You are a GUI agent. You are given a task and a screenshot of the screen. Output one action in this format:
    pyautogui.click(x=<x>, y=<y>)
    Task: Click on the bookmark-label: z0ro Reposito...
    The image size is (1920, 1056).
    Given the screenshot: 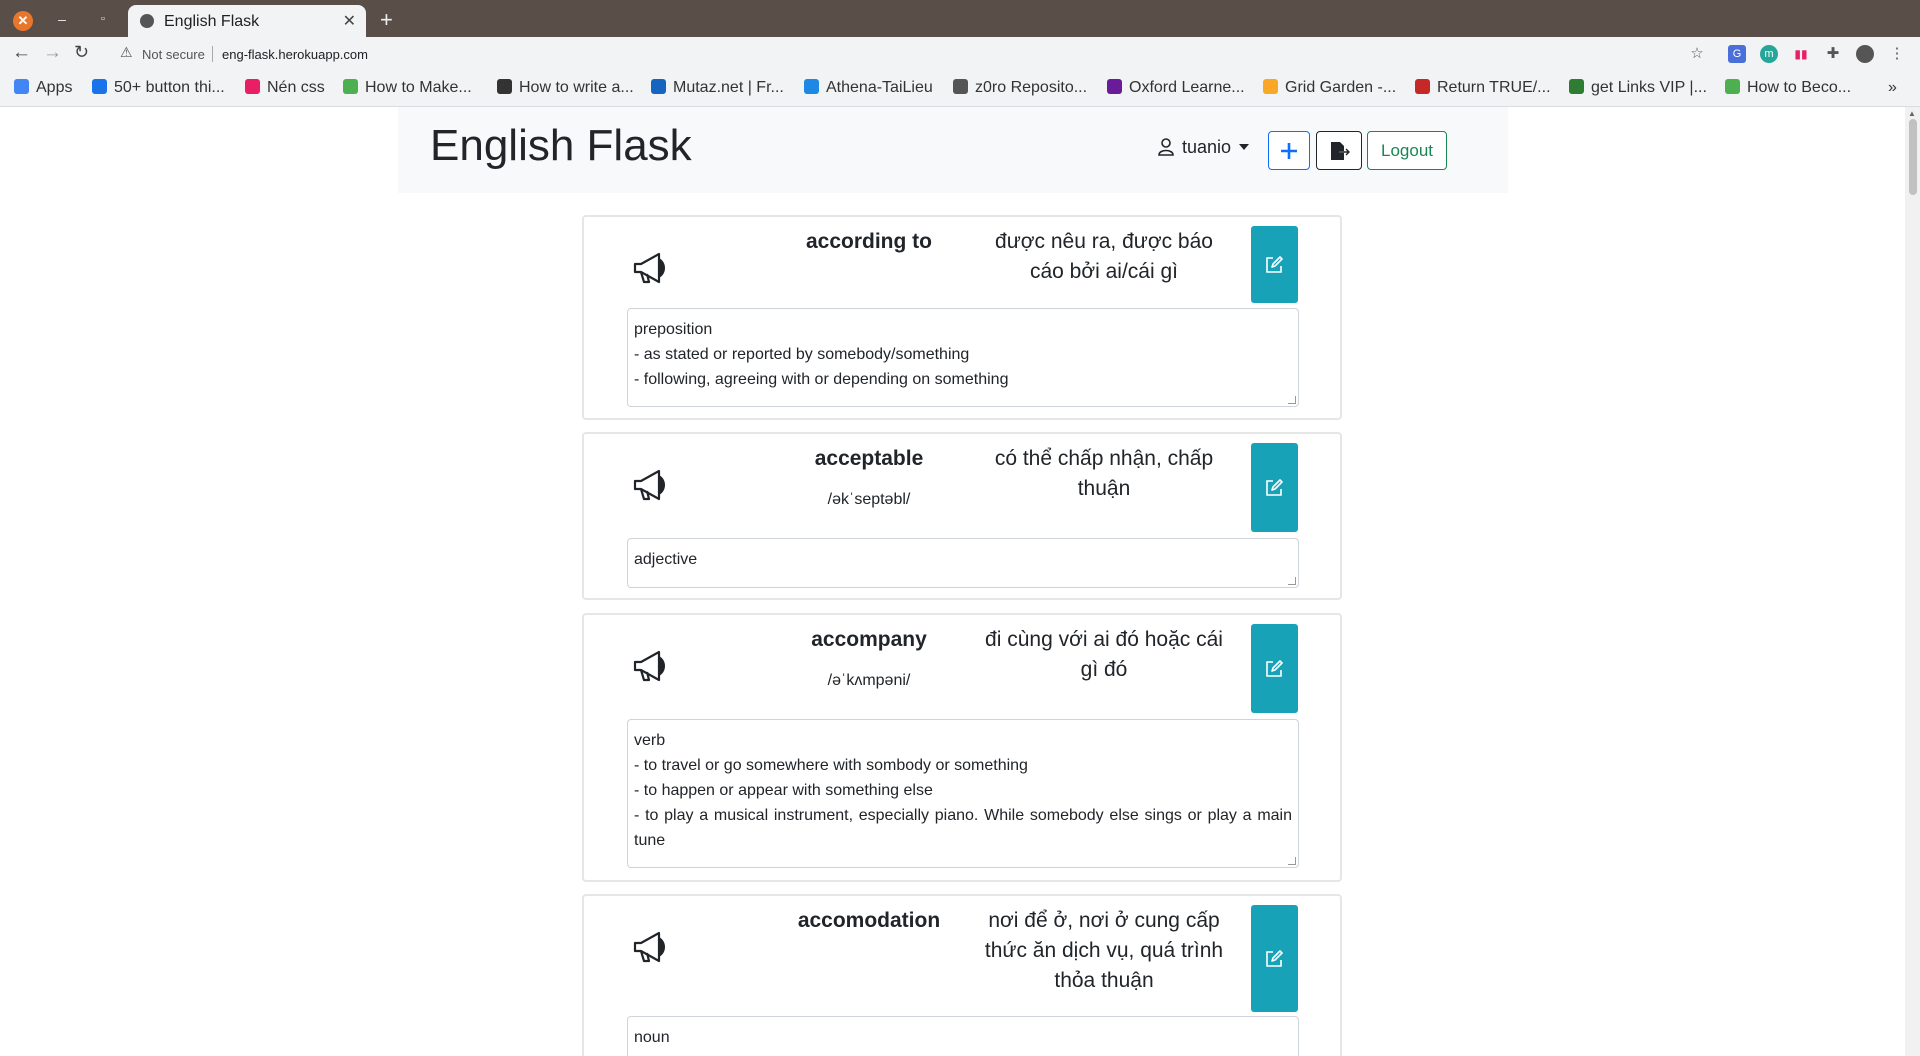 What is the action you would take?
    pyautogui.click(x=1031, y=87)
    